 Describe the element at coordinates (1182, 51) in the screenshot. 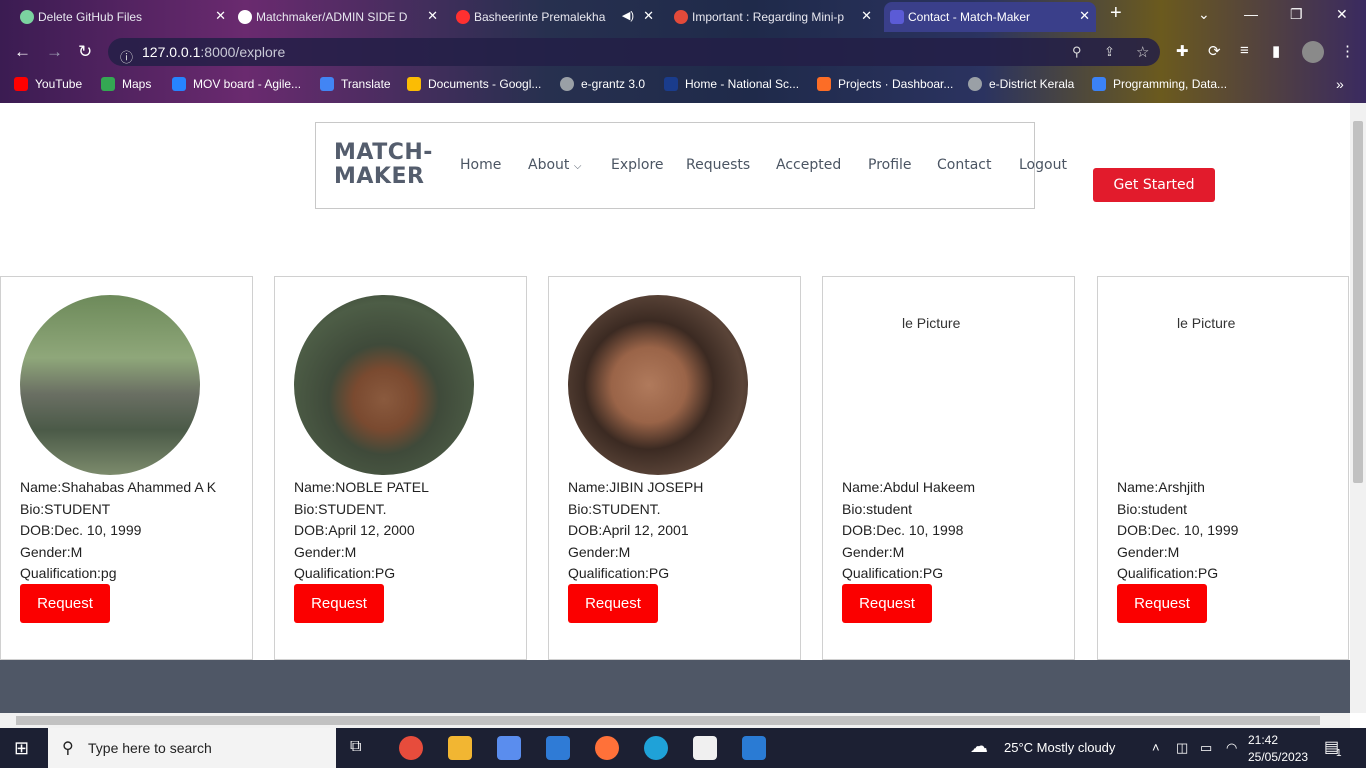

I see `extensions-icon: ✚` at that location.